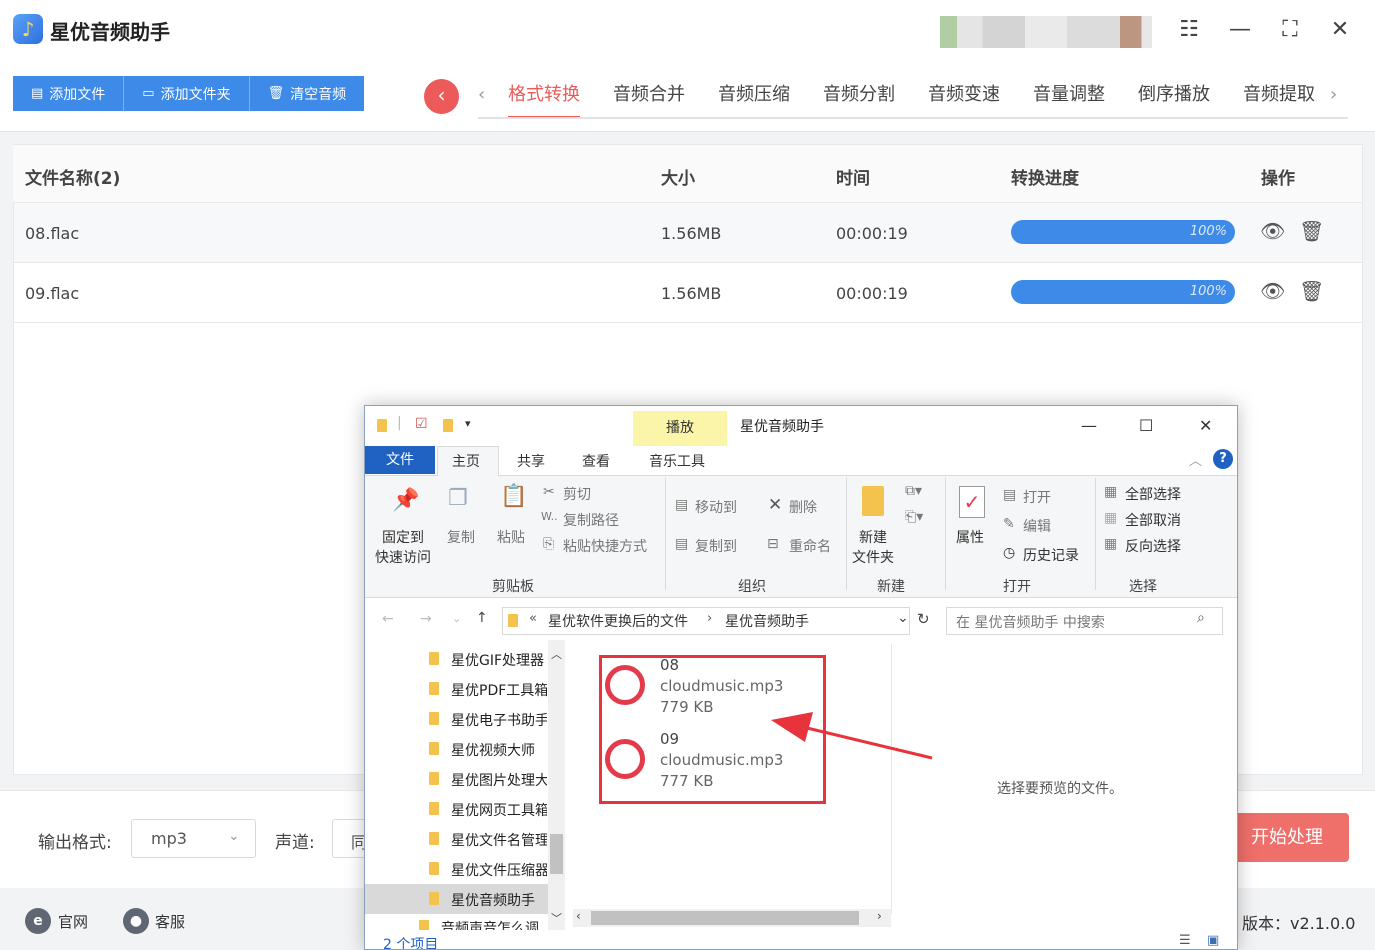 The height and width of the screenshot is (950, 1375). What do you see at coordinates (73, 921) in the screenshot?
I see `website-link: 官网` at bounding box center [73, 921].